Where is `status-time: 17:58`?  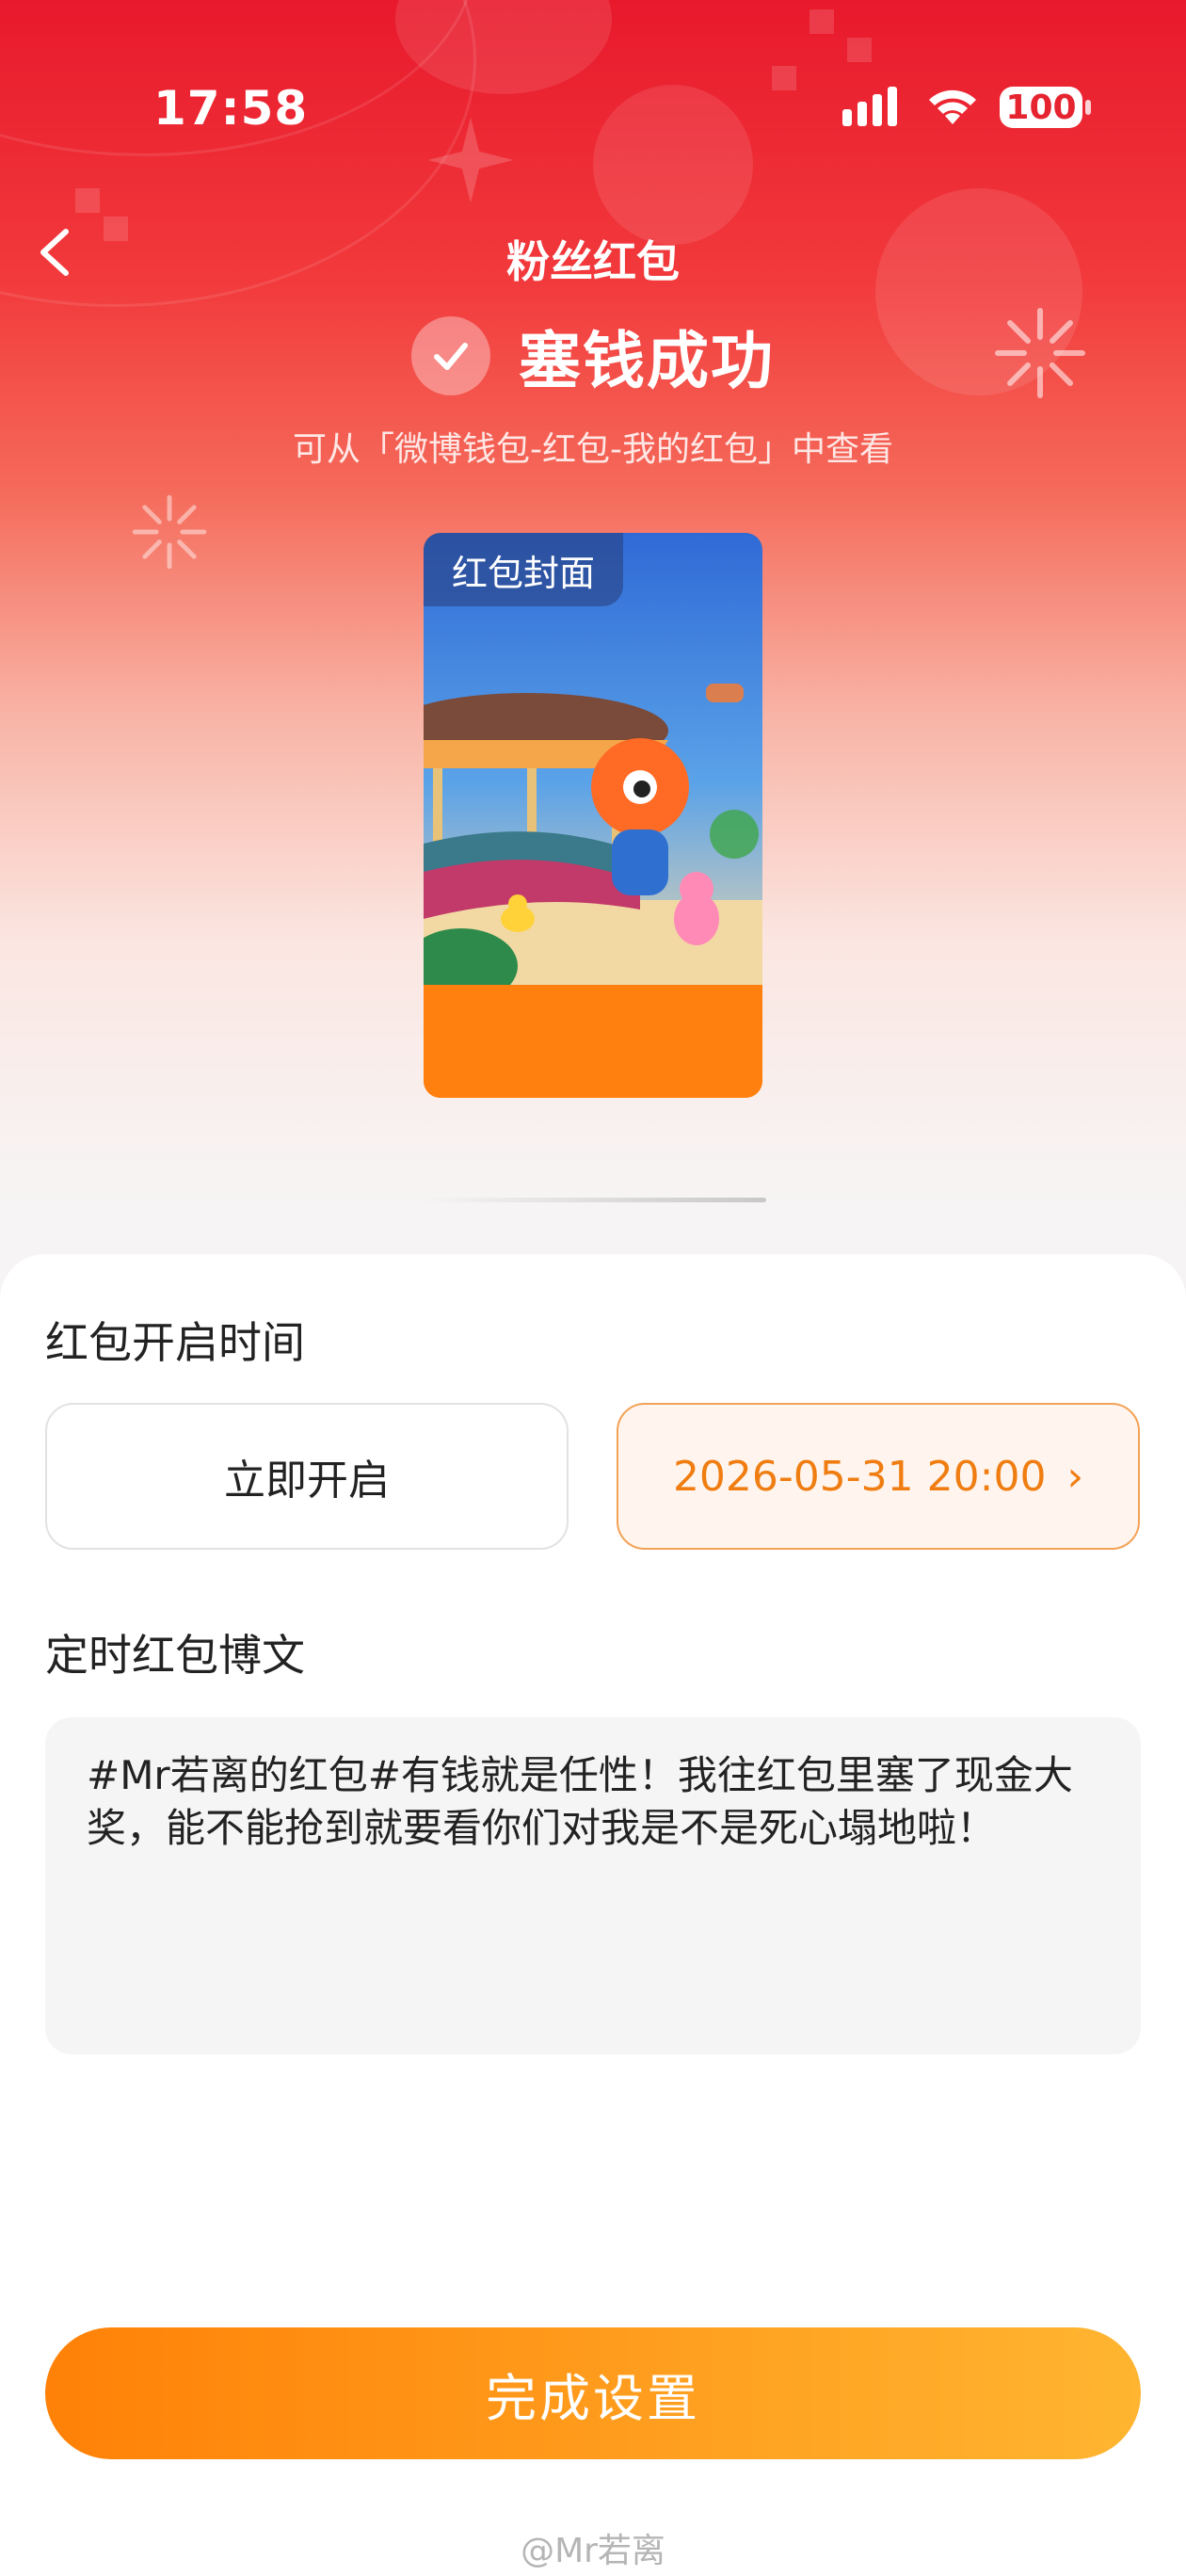
status-time: 17:58 is located at coordinates (231, 108).